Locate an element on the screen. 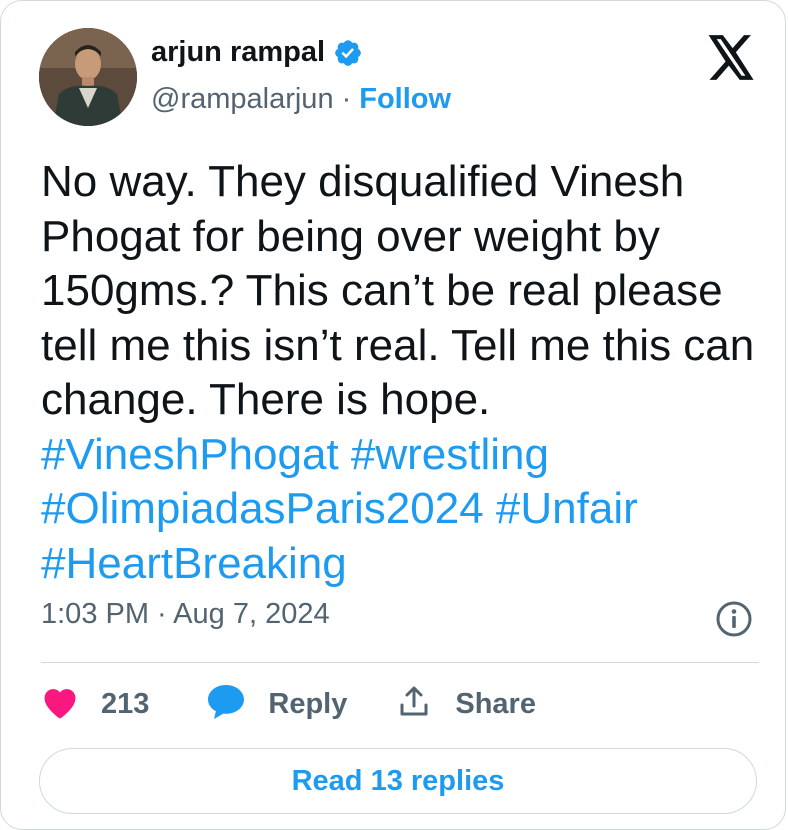  reply-label: Reply is located at coordinates (308, 703).